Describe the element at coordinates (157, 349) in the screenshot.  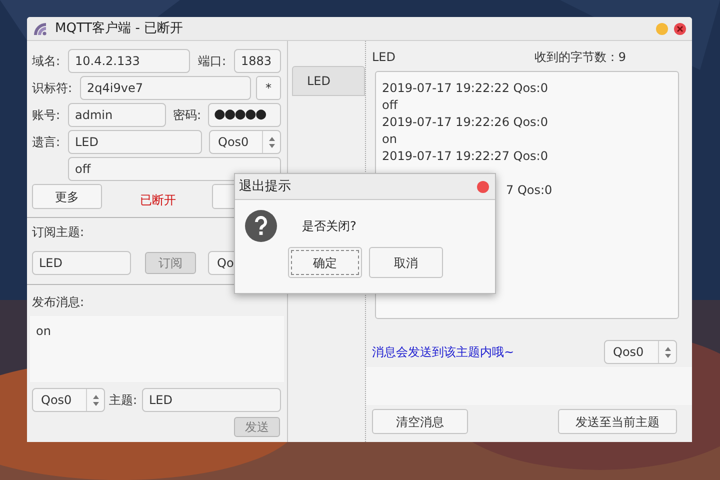
I see `message-input: on` at that location.